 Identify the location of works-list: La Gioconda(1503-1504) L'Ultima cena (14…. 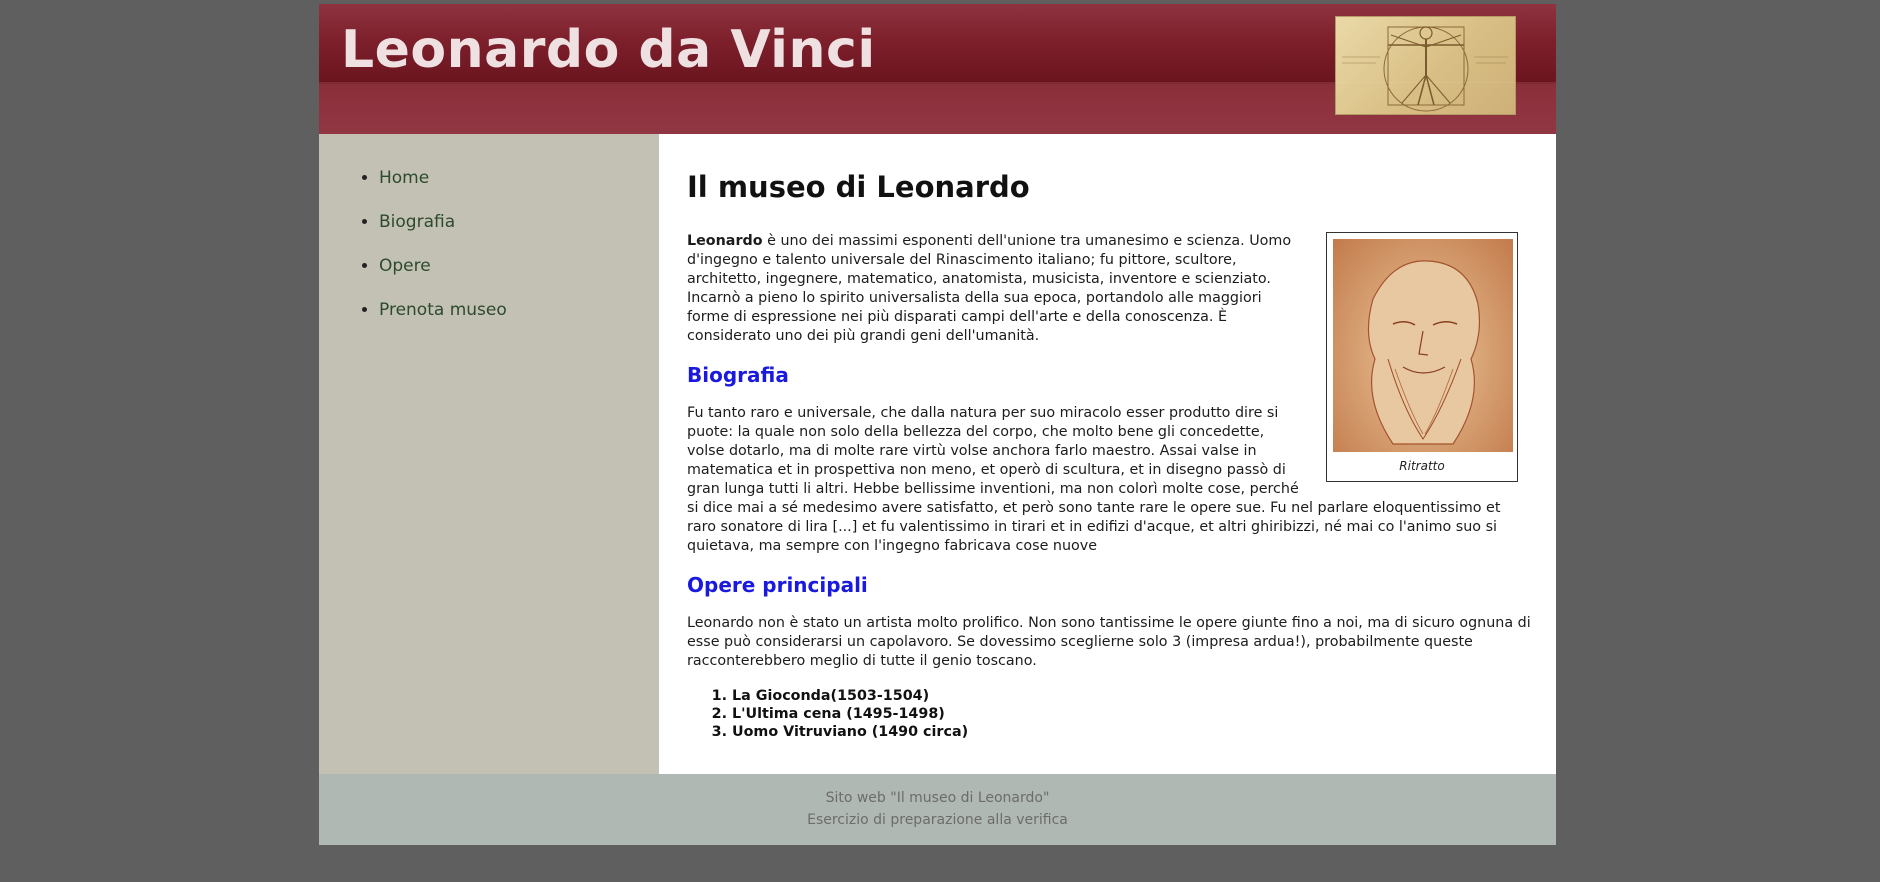
(1109, 714).